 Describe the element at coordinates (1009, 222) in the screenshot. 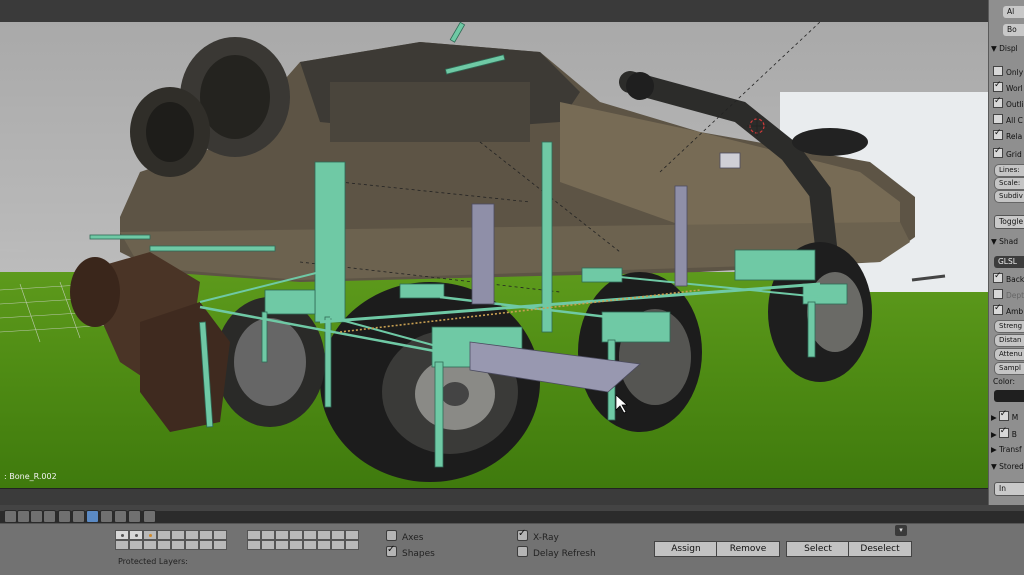

I see `toggle-button: Toggle` at that location.